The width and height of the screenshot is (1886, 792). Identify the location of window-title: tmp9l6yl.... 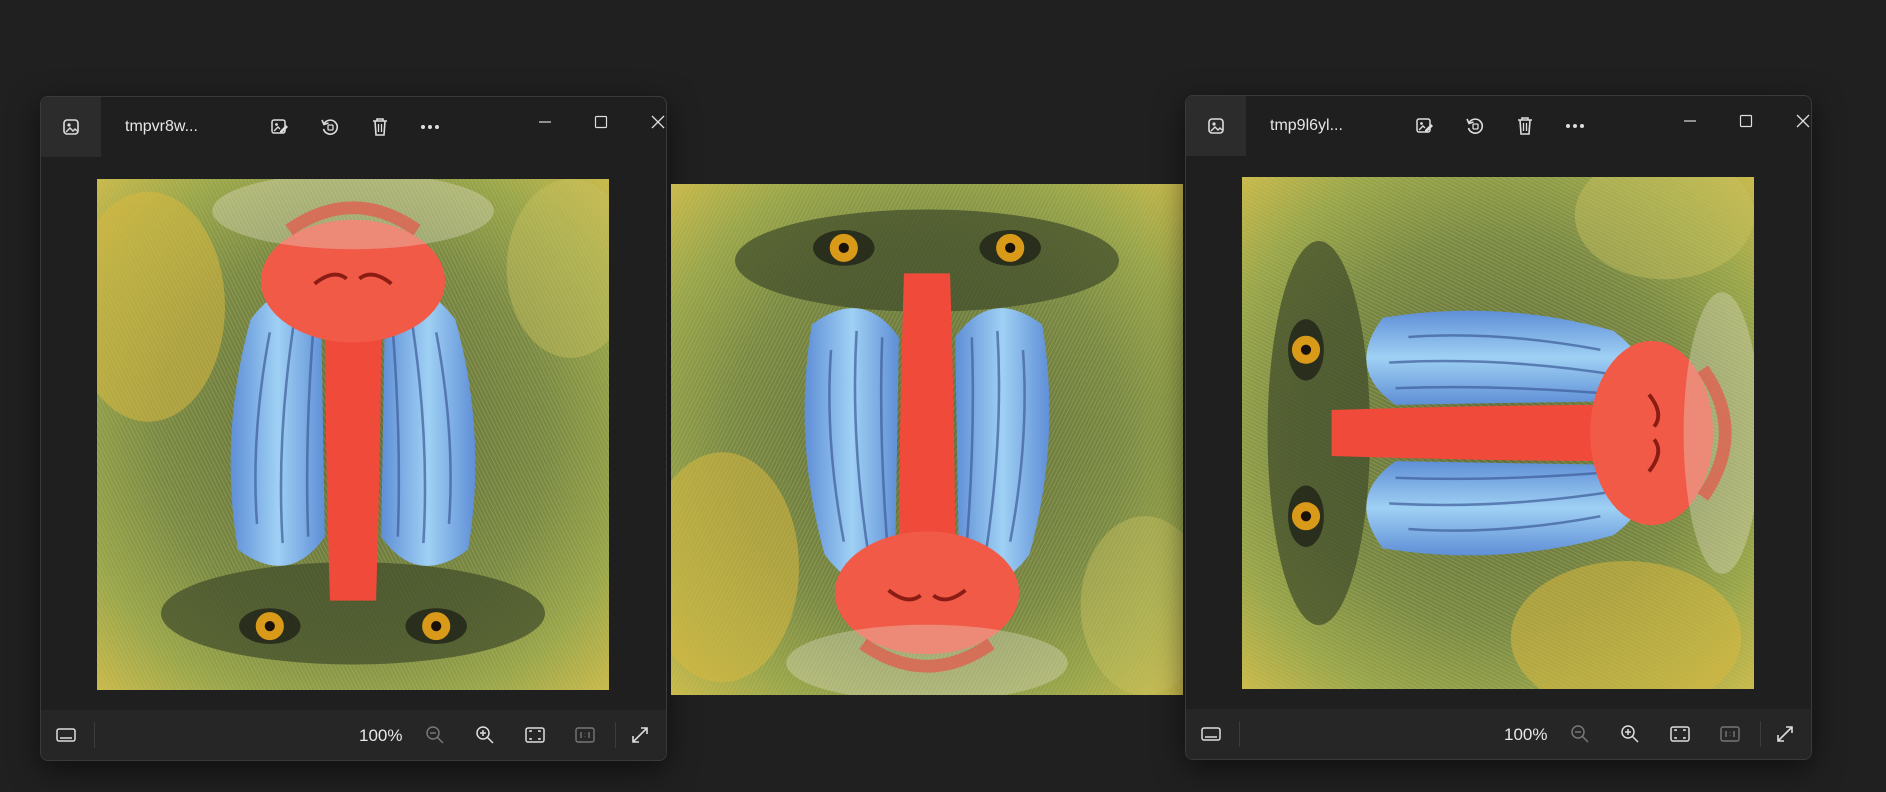
(1306, 125).